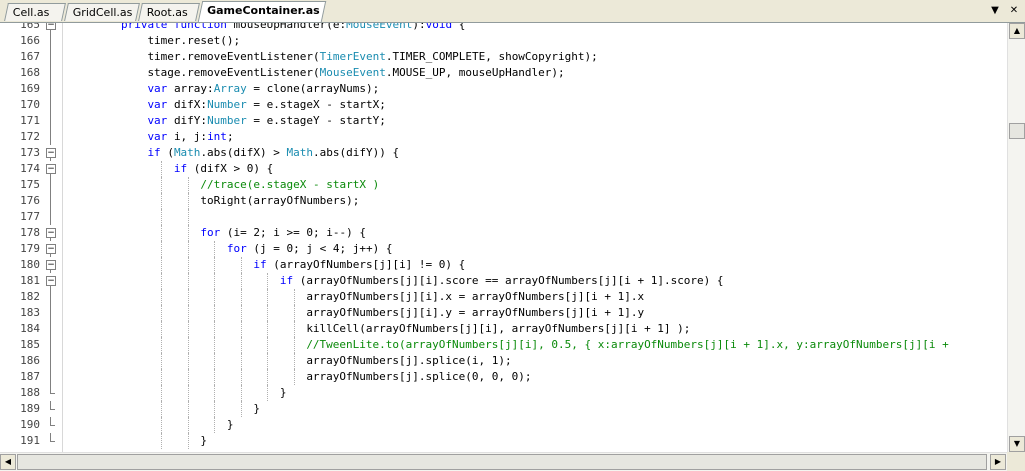 Image resolution: width=1025 pixels, height=471 pixels. I want to click on code-line: 191}, so click(503, 441).